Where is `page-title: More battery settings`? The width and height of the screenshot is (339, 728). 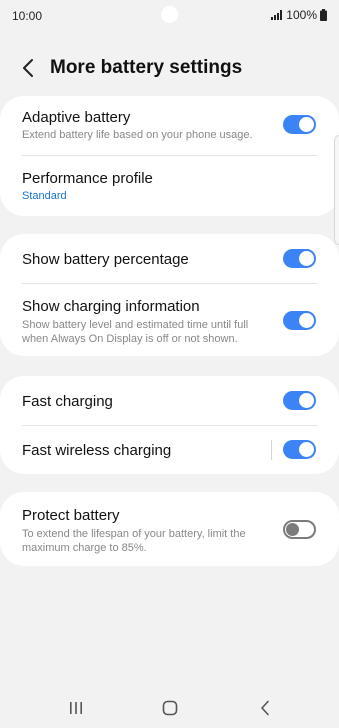
page-title: More battery settings is located at coordinates (146, 67).